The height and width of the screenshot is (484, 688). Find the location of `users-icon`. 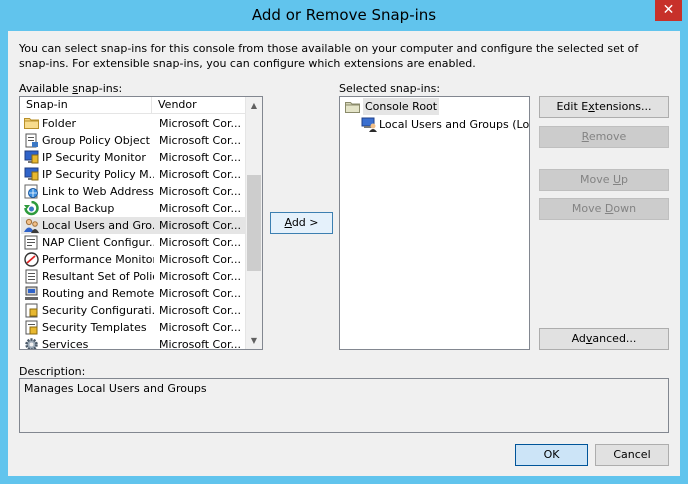

users-icon is located at coordinates (31, 225).